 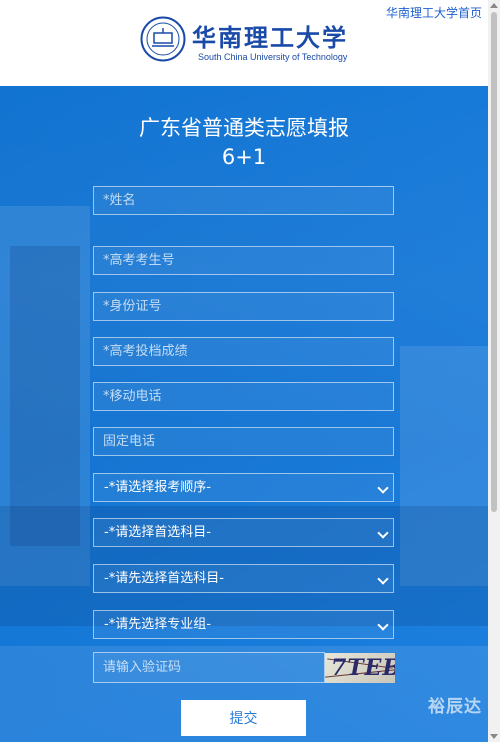 What do you see at coordinates (243, 306) in the screenshot?
I see `id-number-input` at bounding box center [243, 306].